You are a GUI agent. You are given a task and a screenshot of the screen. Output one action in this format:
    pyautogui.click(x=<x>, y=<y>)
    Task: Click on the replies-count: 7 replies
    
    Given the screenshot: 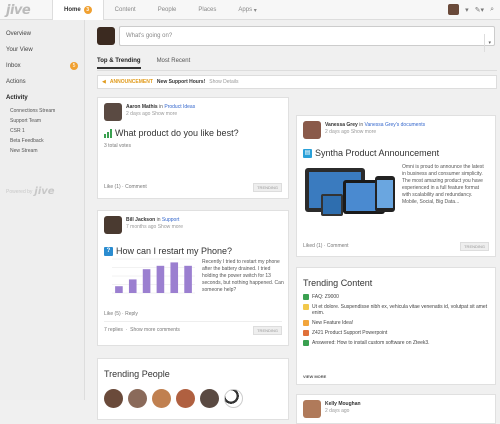 What is the action you would take?
    pyautogui.click(x=113, y=330)
    